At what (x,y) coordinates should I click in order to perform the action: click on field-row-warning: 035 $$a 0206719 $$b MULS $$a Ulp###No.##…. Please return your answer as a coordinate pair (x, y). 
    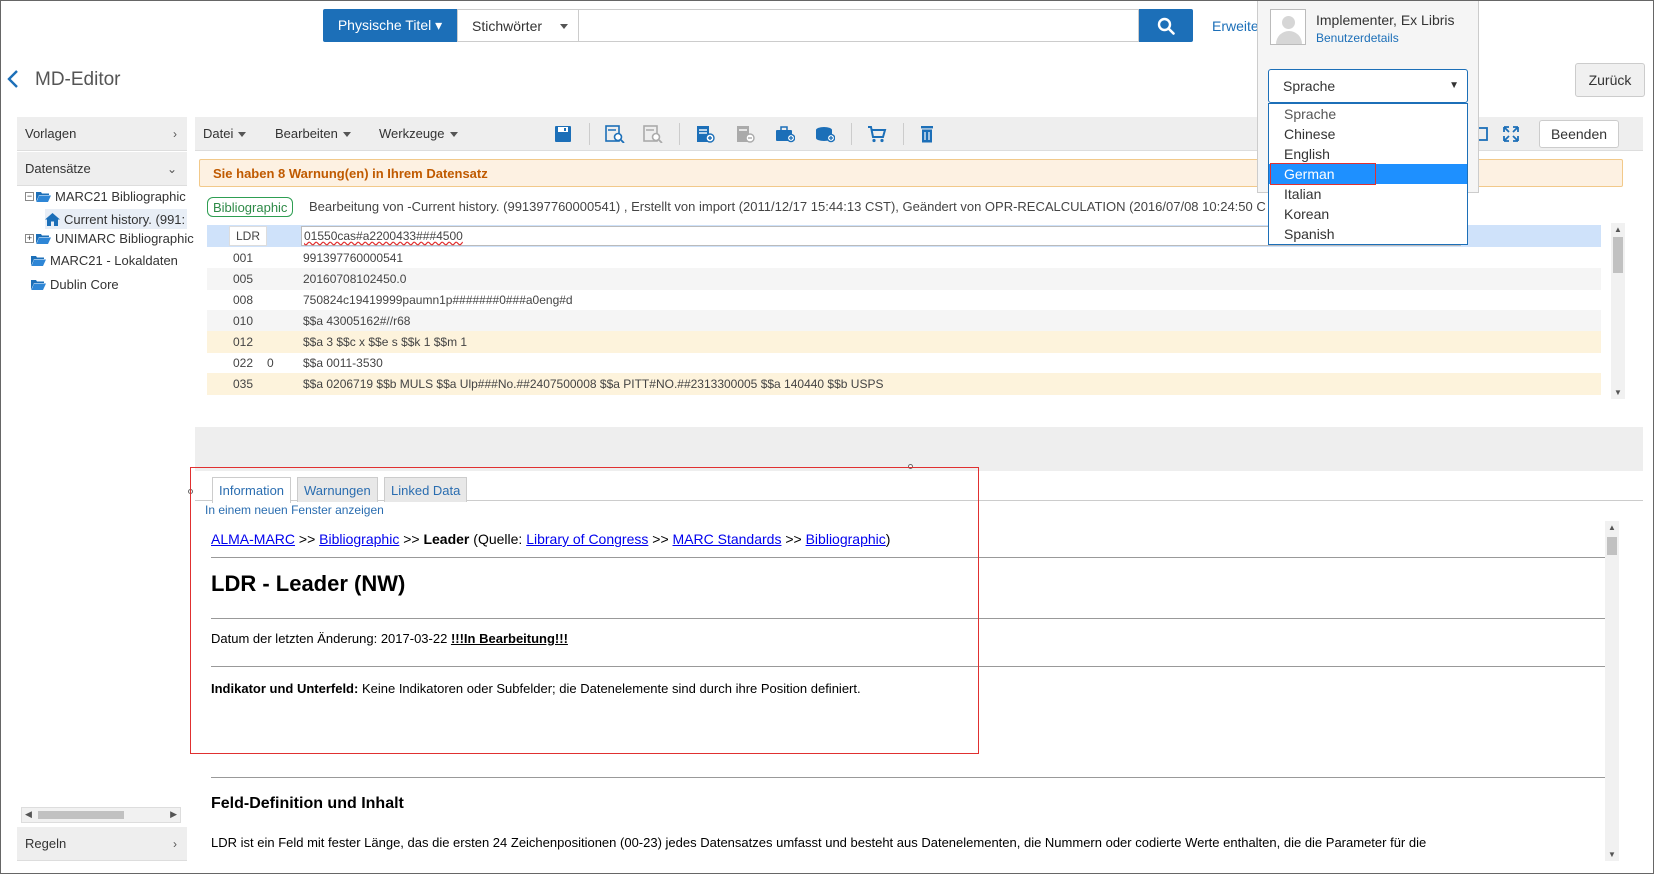
    Looking at the image, I should click on (904, 384).